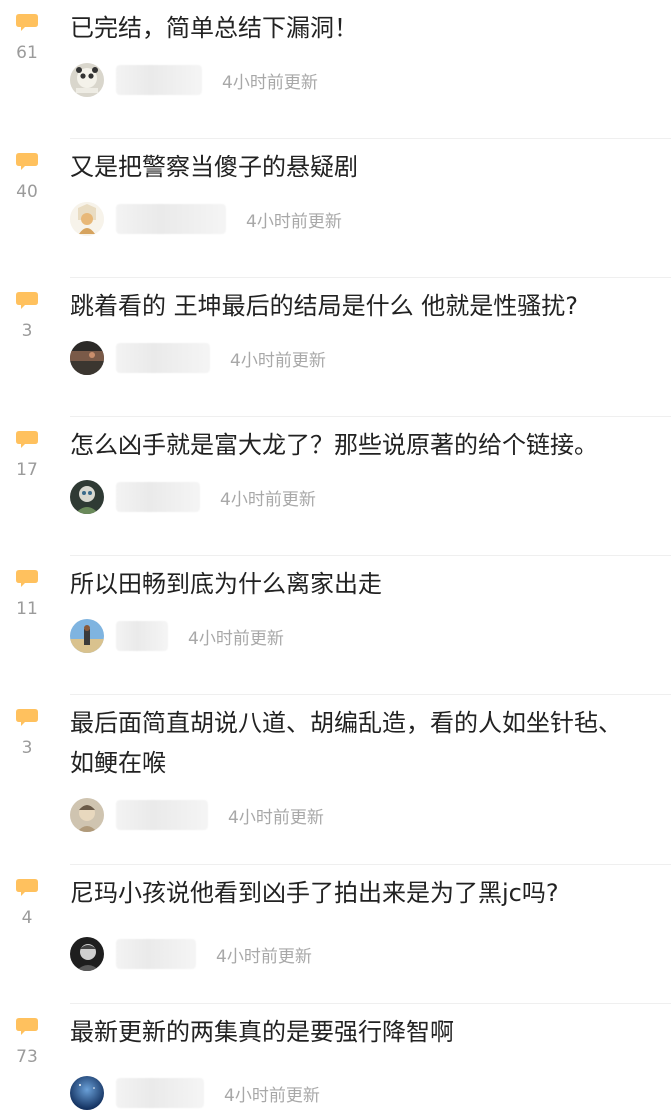 This screenshot has height=1116, width=671. What do you see at coordinates (87, 954) in the screenshot?
I see `portrait-avatar` at bounding box center [87, 954].